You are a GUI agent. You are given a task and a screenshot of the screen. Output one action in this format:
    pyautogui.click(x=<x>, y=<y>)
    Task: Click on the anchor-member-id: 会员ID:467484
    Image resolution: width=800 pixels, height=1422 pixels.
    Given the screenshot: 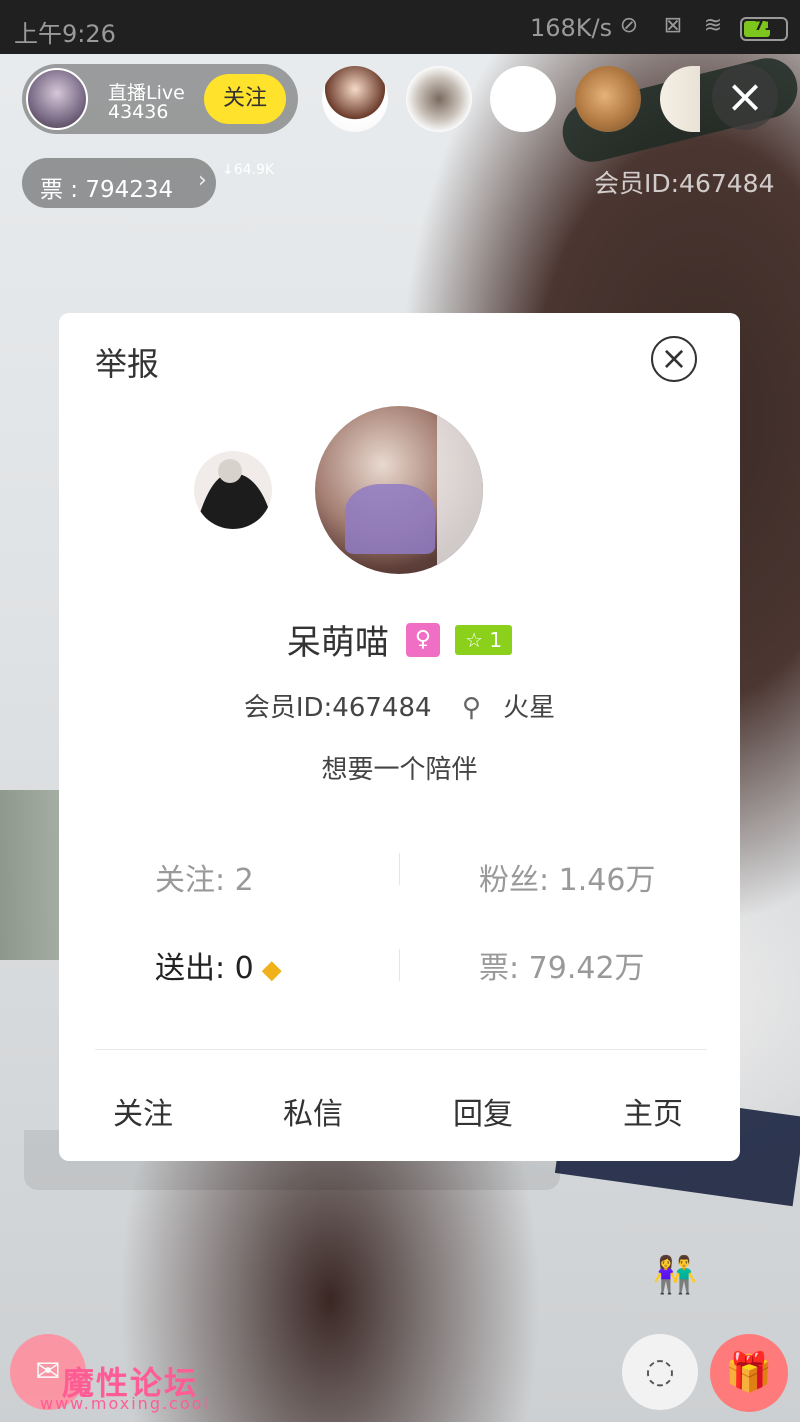 What is the action you would take?
    pyautogui.click(x=684, y=183)
    